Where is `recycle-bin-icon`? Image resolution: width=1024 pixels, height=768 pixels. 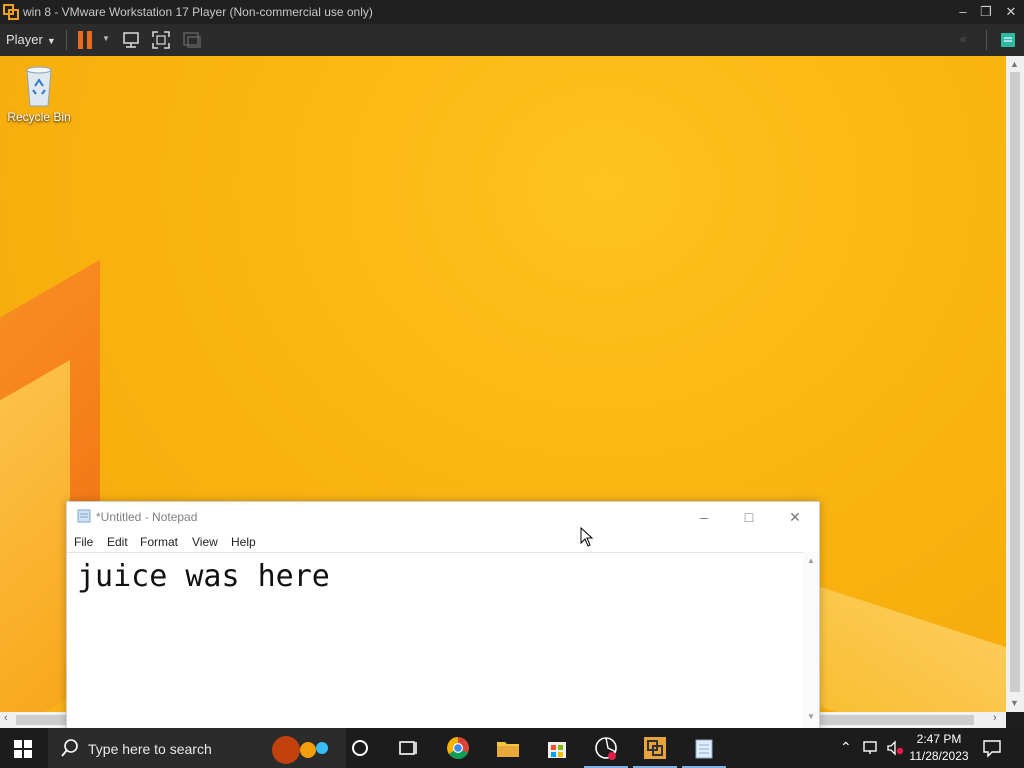 recycle-bin-icon is located at coordinates (39, 86).